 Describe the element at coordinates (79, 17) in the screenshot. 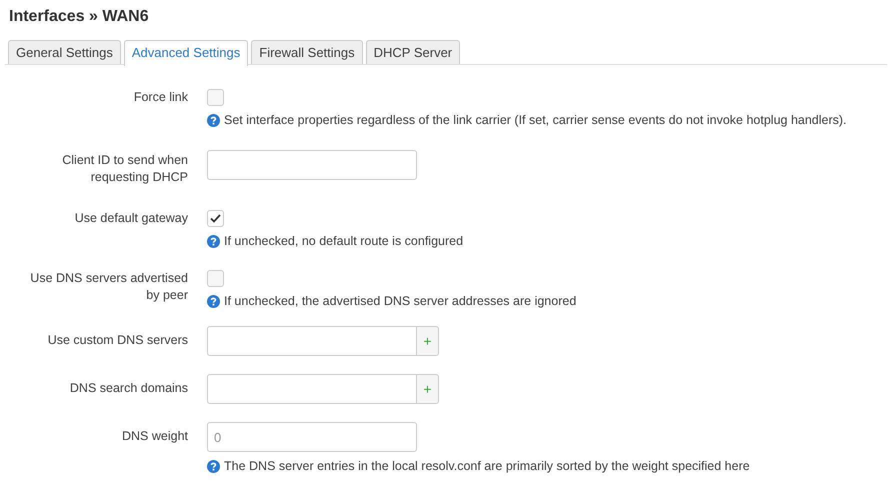

I see `page-title: Interfaces » WAN6` at that location.